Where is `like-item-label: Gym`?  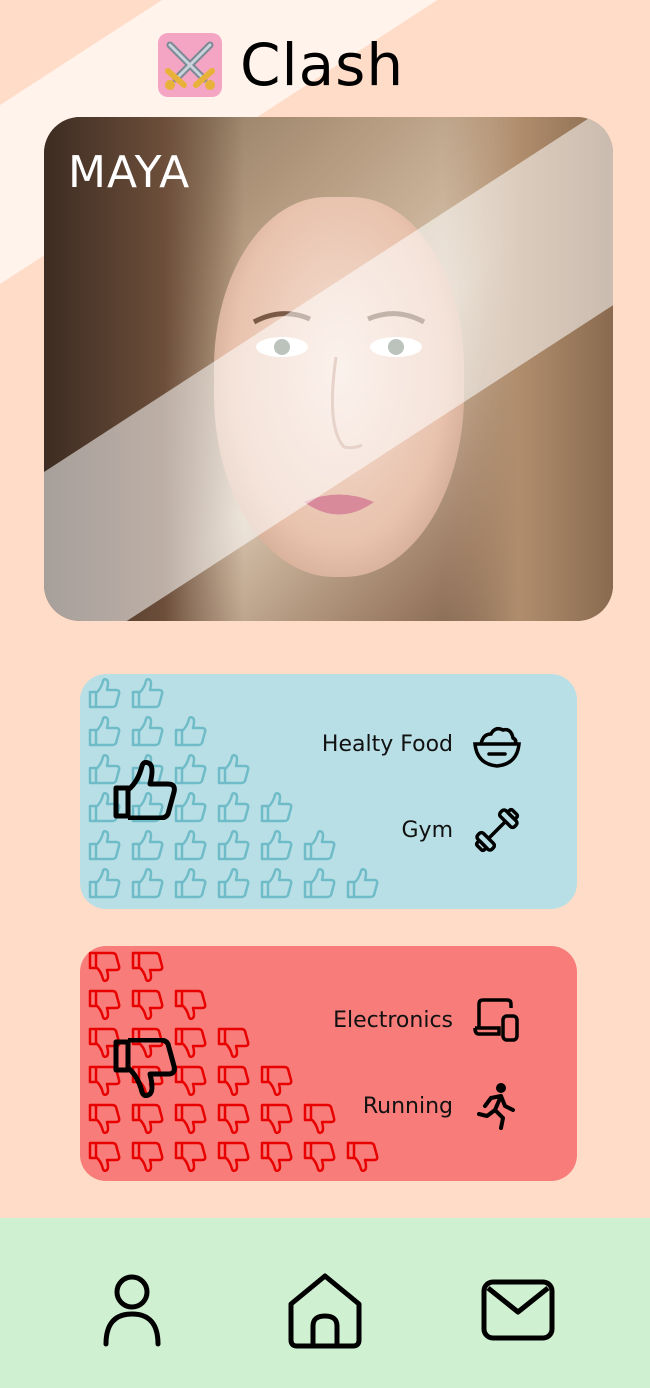
like-item-label: Gym is located at coordinates (427, 830).